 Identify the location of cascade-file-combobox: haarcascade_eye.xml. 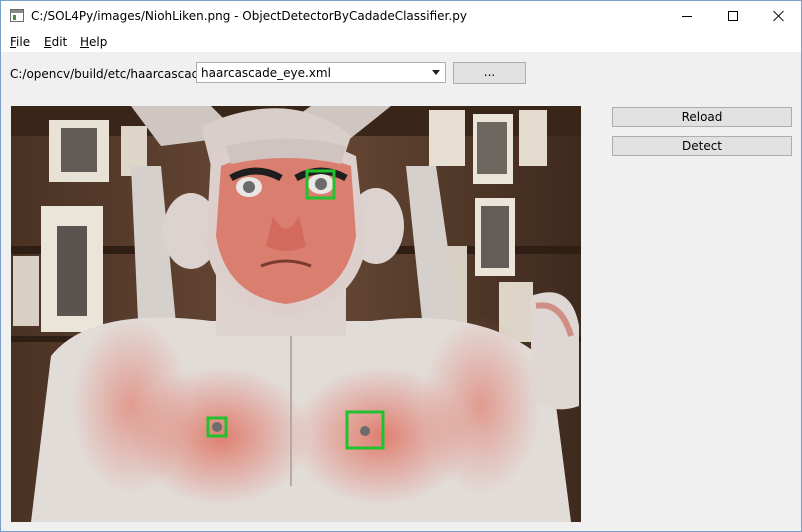
(321, 72).